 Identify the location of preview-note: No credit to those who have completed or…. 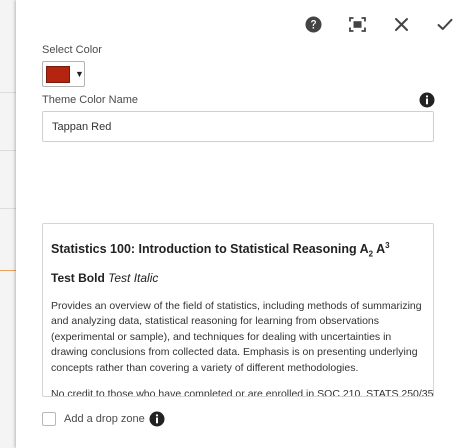
(242, 392).